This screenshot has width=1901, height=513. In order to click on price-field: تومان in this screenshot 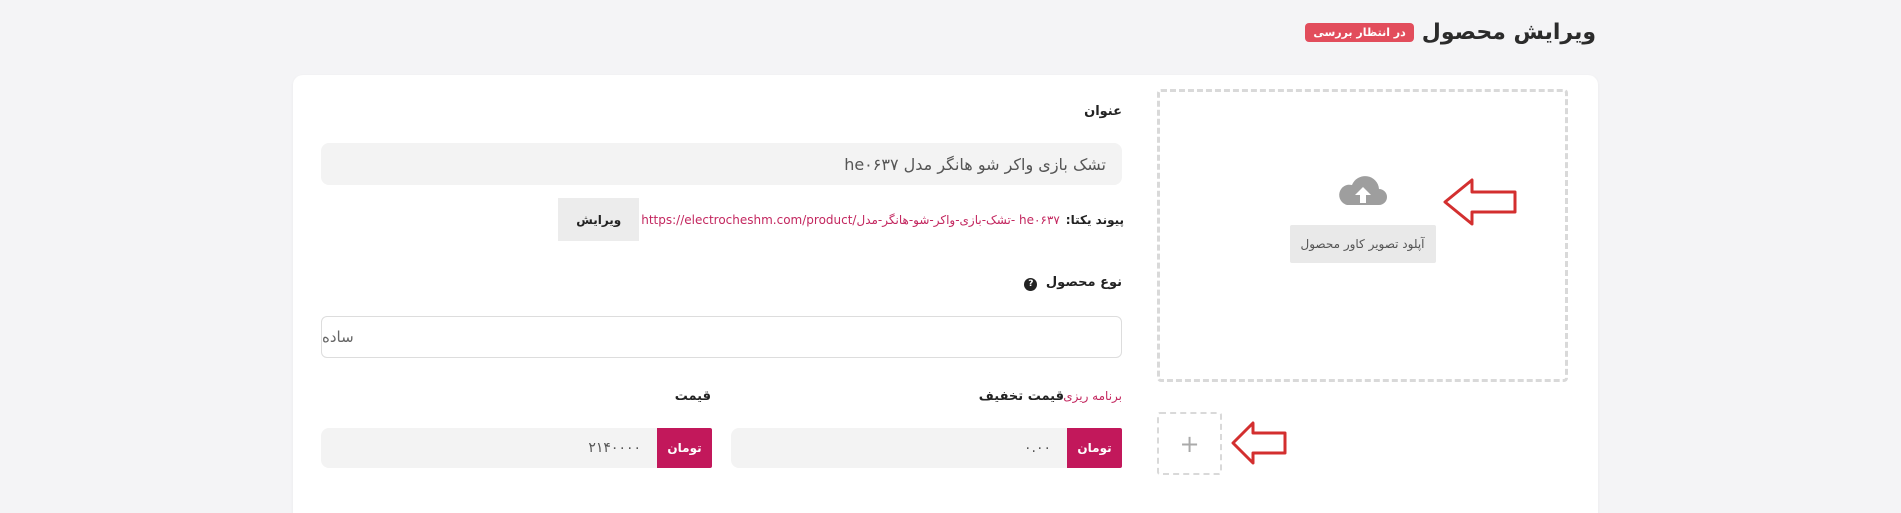, I will do `click(516, 448)`.